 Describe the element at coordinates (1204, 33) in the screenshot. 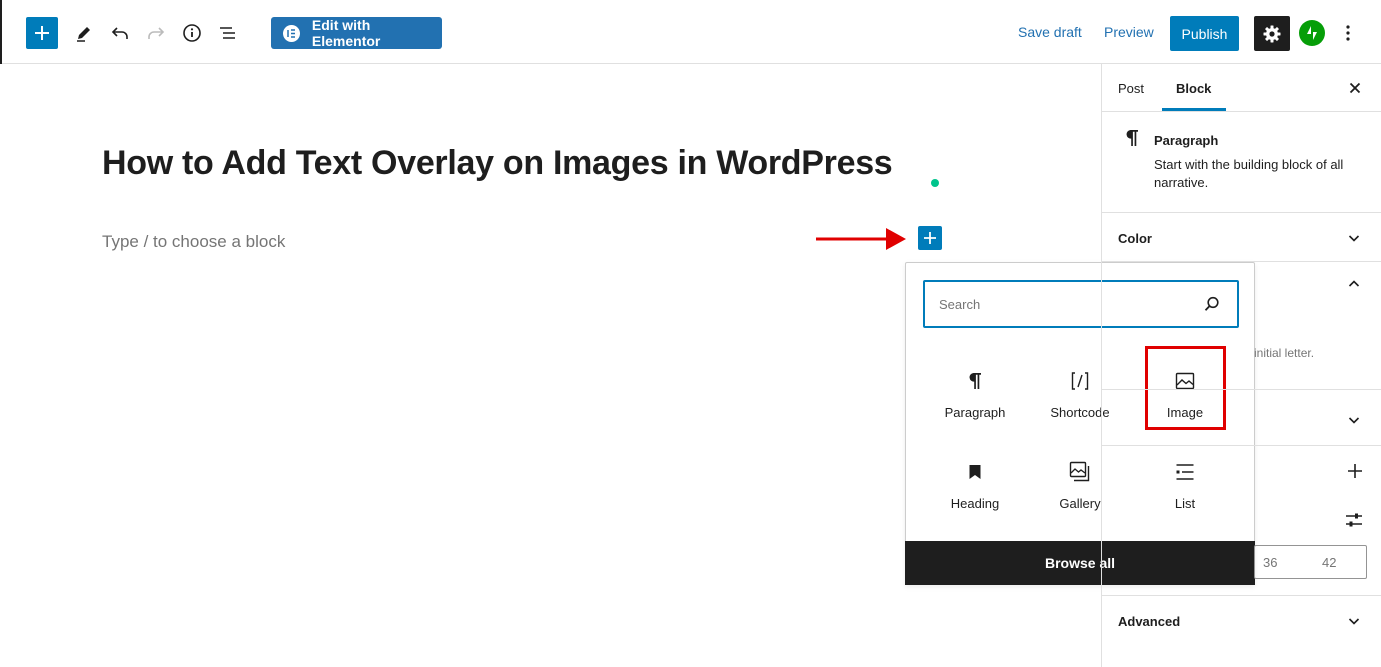

I see `publish-button: Publish` at that location.